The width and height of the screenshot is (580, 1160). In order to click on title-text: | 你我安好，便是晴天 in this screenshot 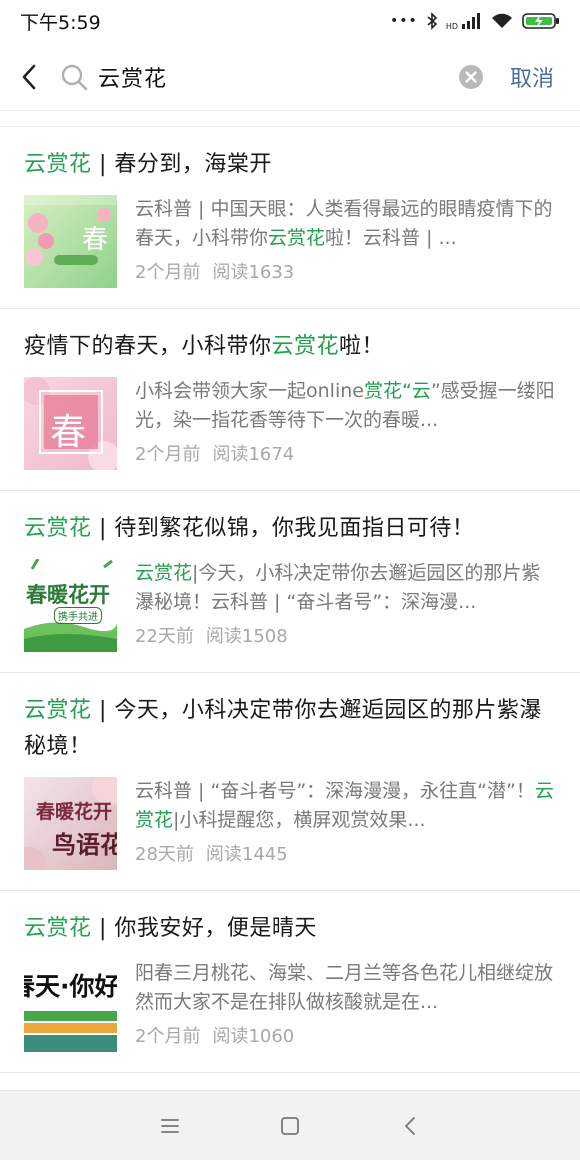, I will do `click(204, 928)`.